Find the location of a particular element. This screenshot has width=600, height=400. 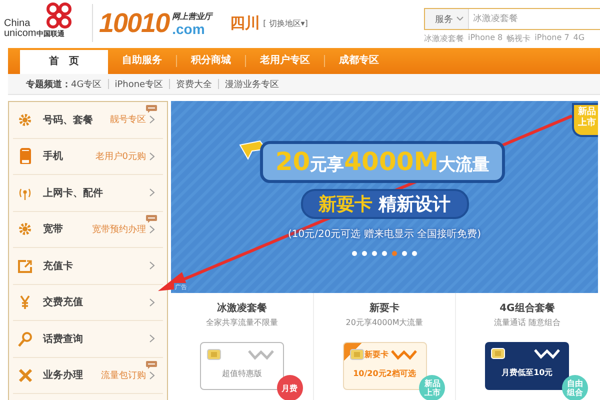

phone-icon is located at coordinates (25, 156).